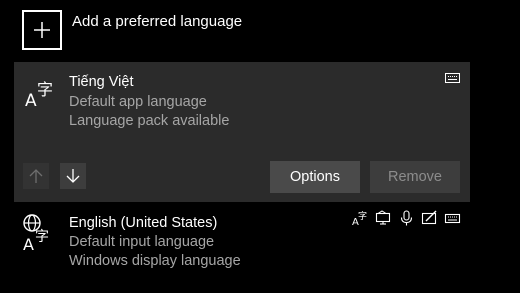  I want to click on language-name: Tiếng Việt, so click(101, 82).